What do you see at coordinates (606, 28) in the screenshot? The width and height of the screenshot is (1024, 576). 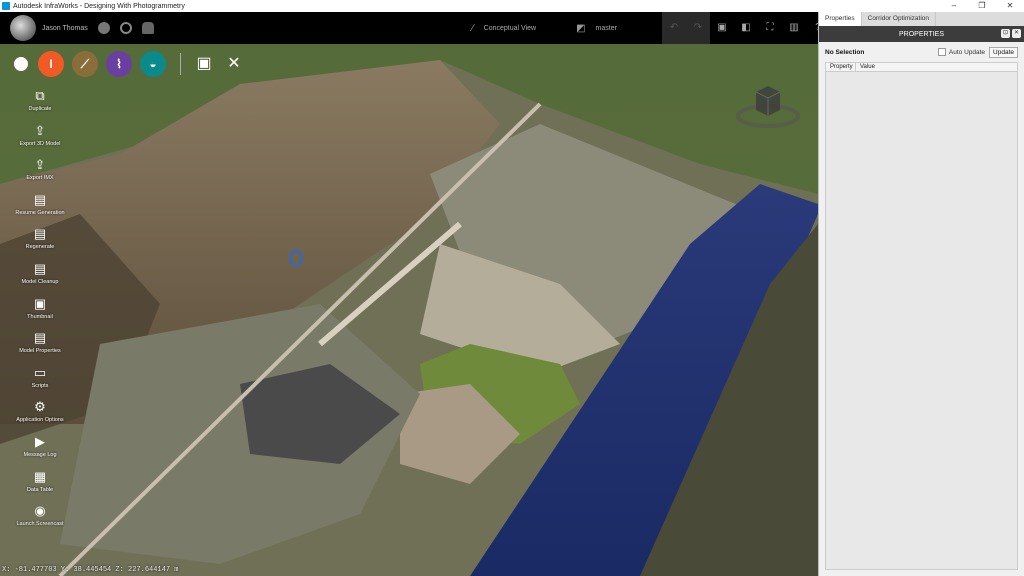 I see `proposal-label: master` at bounding box center [606, 28].